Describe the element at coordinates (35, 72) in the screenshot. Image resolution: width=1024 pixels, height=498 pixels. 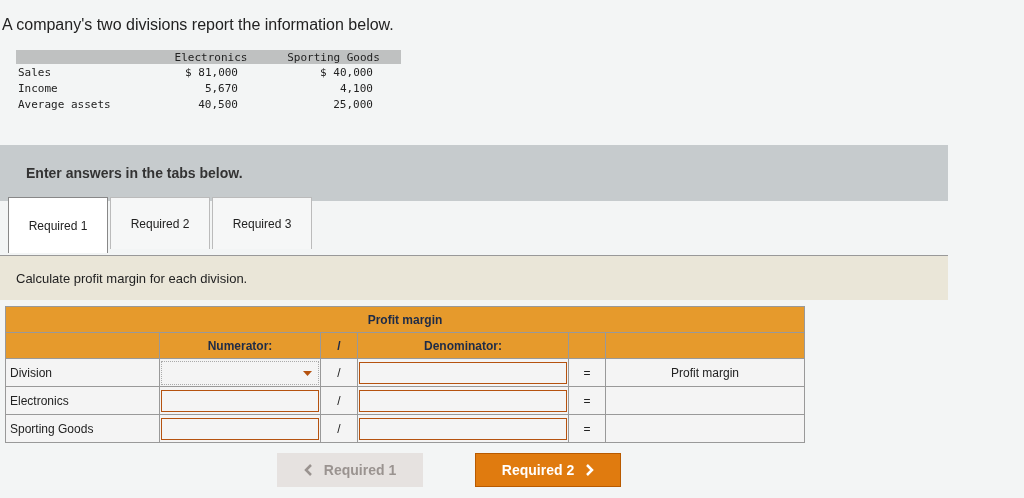
I see `row-label: Sales` at that location.